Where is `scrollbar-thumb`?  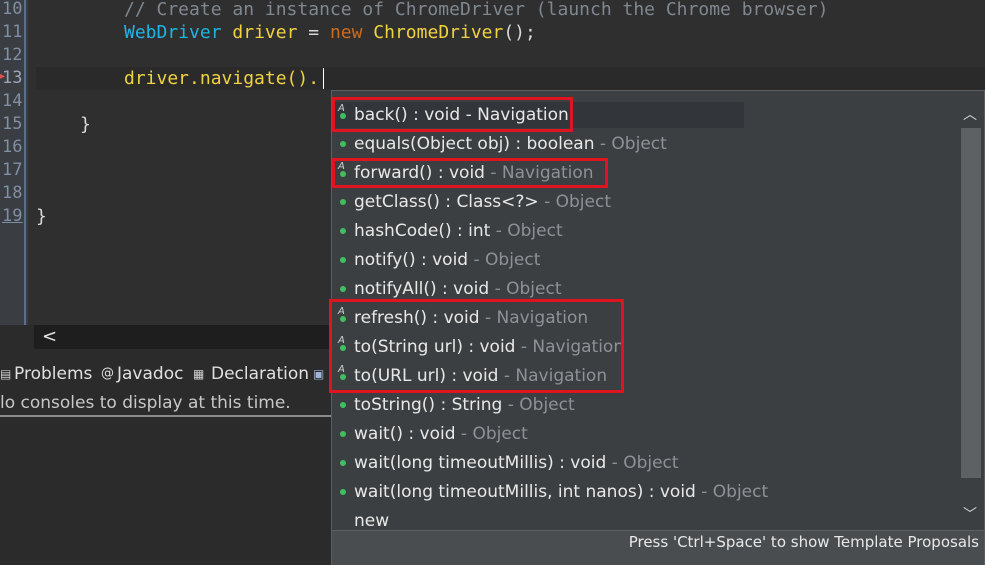 scrollbar-thumb is located at coordinates (971, 303).